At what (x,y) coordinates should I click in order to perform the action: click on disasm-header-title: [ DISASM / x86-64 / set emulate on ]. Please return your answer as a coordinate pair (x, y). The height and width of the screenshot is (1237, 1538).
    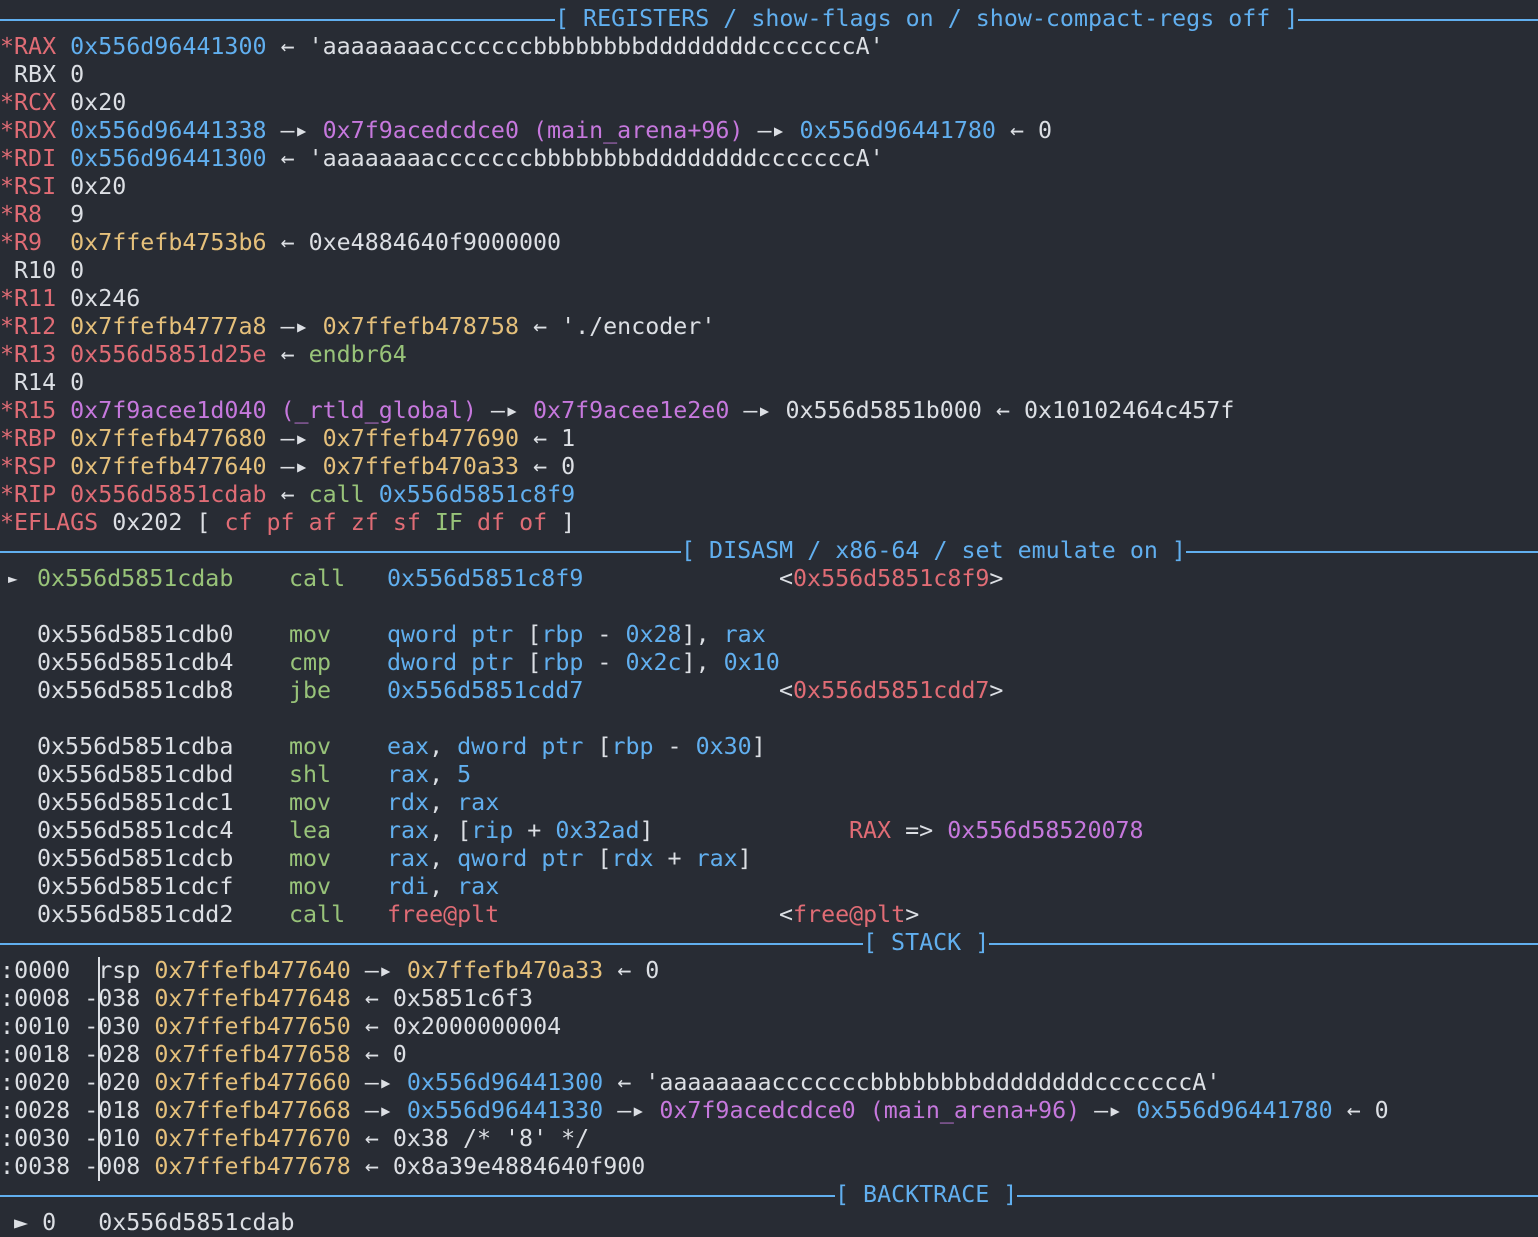
    Looking at the image, I should click on (933, 551).